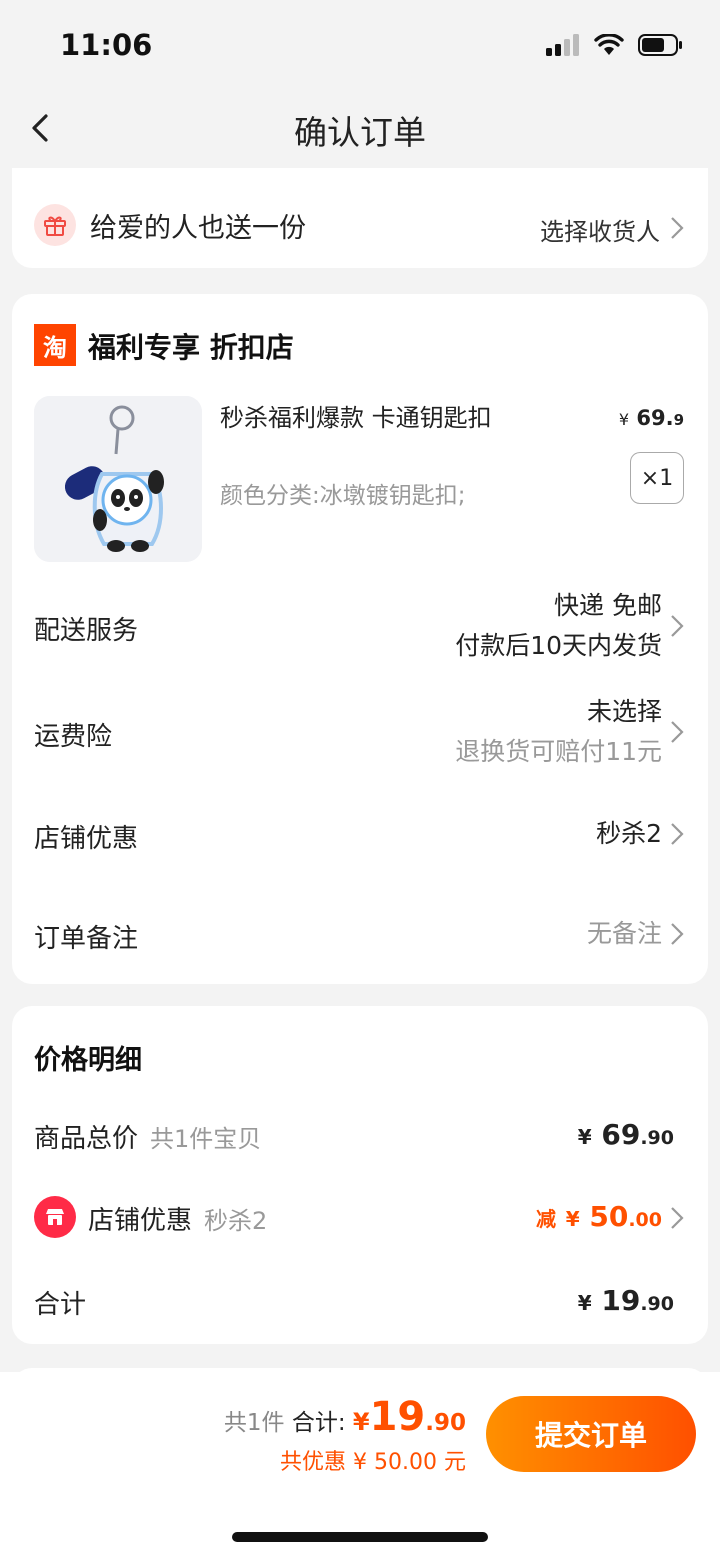 Image resolution: width=720 pixels, height=1558 pixels. I want to click on total-amount: ¥19.90, so click(409, 1417).